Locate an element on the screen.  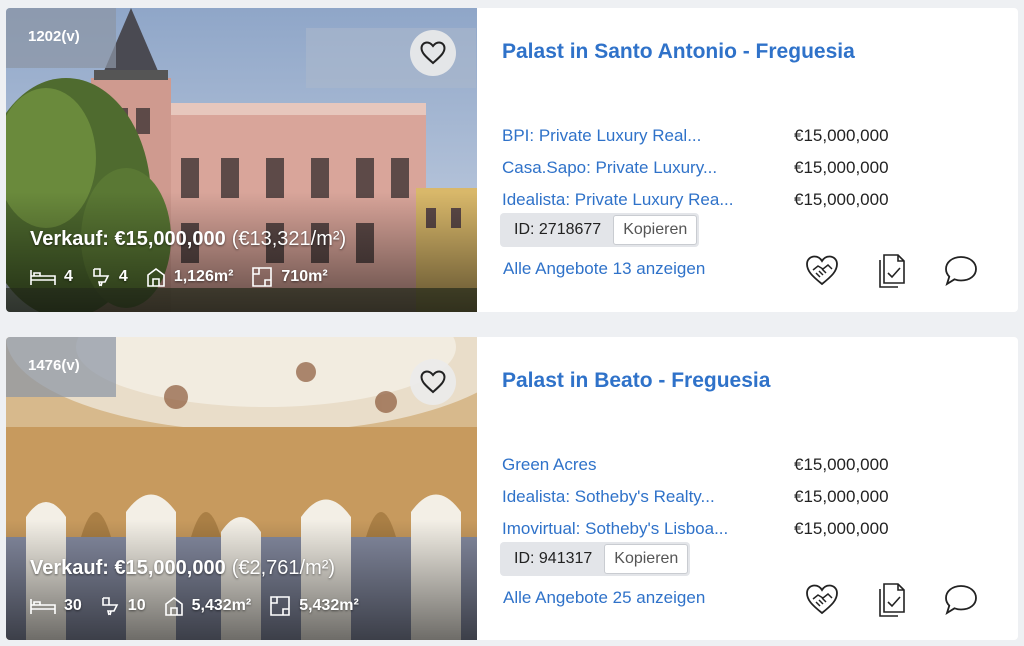
all-offers-link: Alle Angebote 13 anzeigen is located at coordinates (604, 269).